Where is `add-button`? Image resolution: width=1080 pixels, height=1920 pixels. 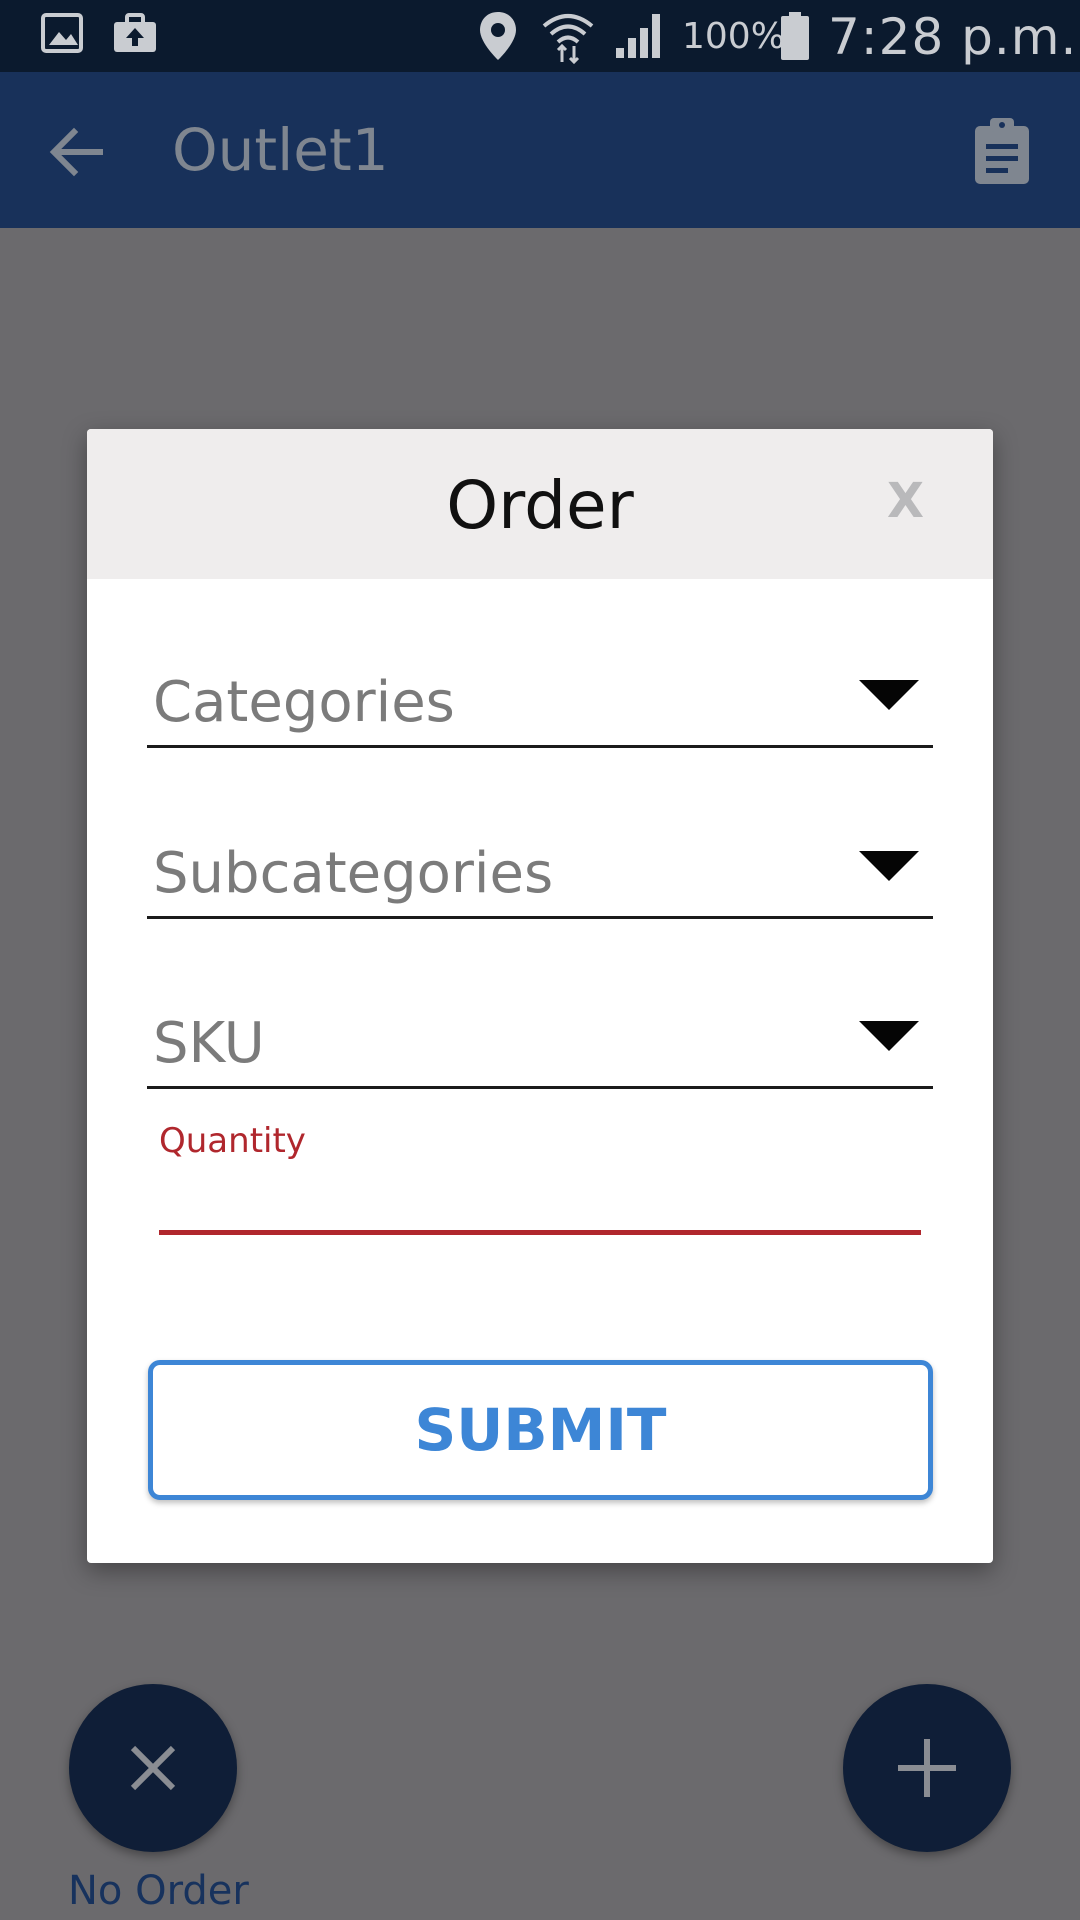
add-button is located at coordinates (927, 1768).